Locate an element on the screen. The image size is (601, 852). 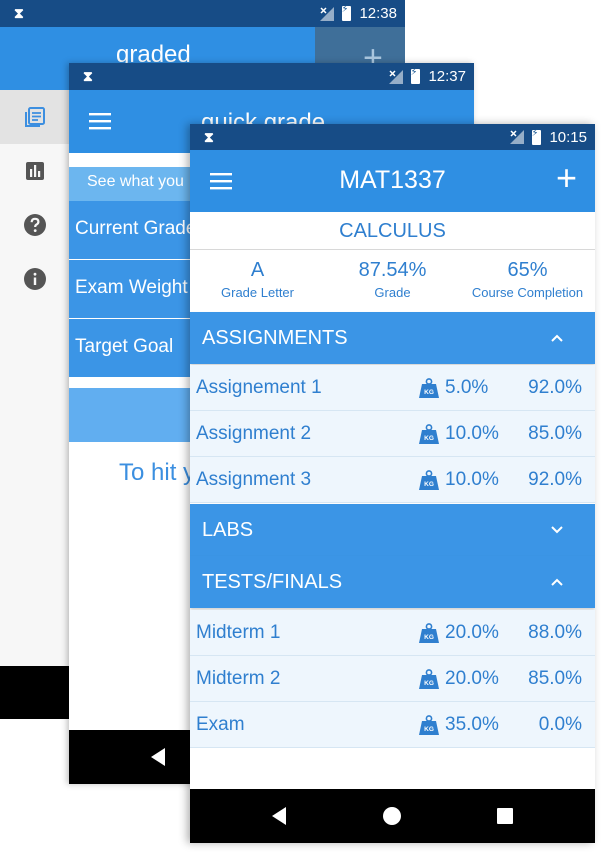
list-icon is located at coordinates (34, 117).